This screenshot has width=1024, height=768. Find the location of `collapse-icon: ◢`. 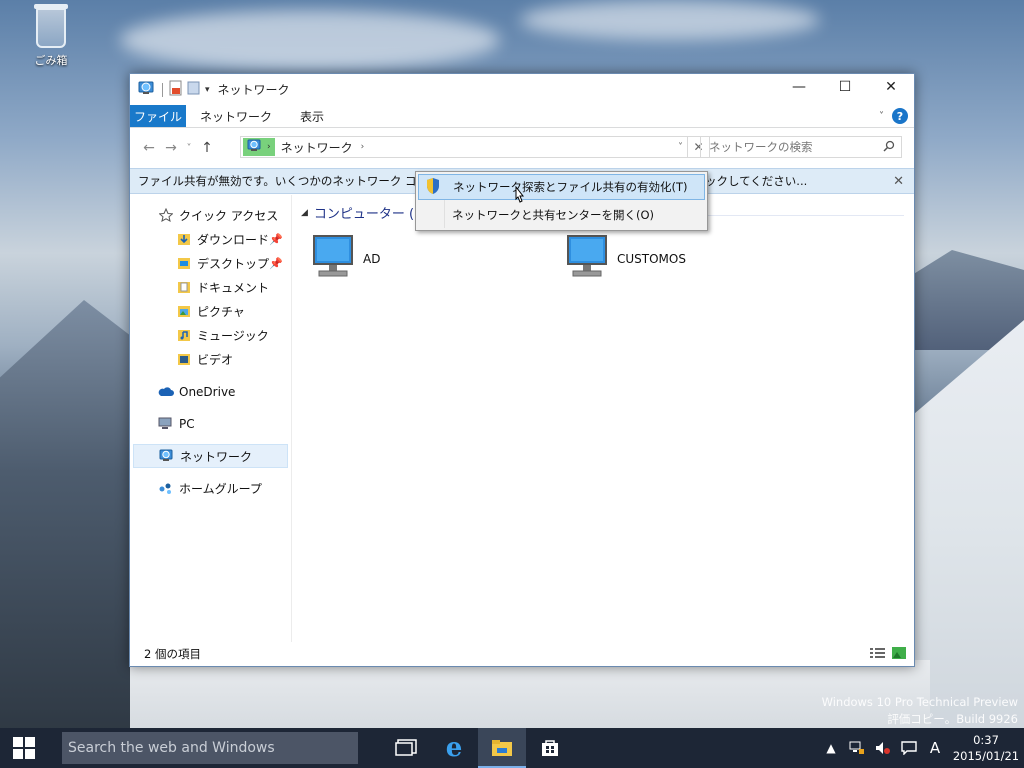

collapse-icon: ◢ is located at coordinates (304, 213).